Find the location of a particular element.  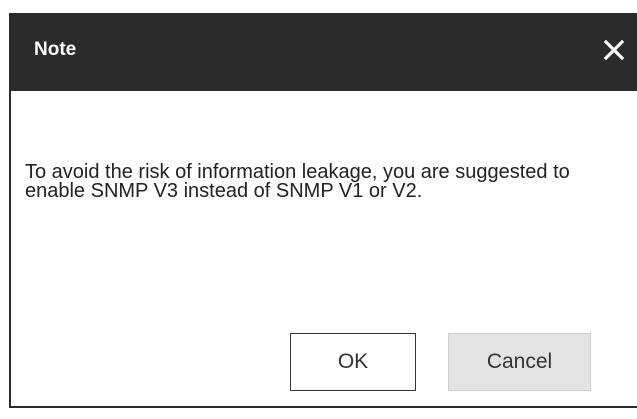

cancel-button: Cancel is located at coordinates (519, 362).